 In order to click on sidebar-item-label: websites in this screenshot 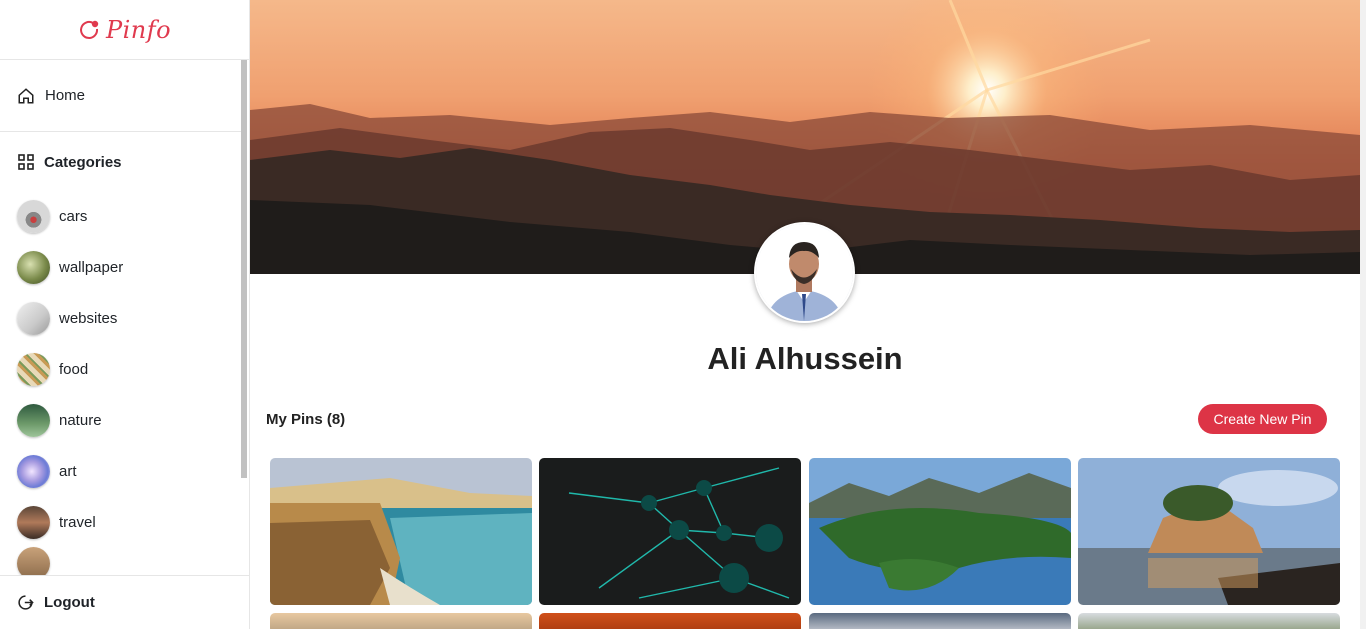, I will do `click(88, 318)`.